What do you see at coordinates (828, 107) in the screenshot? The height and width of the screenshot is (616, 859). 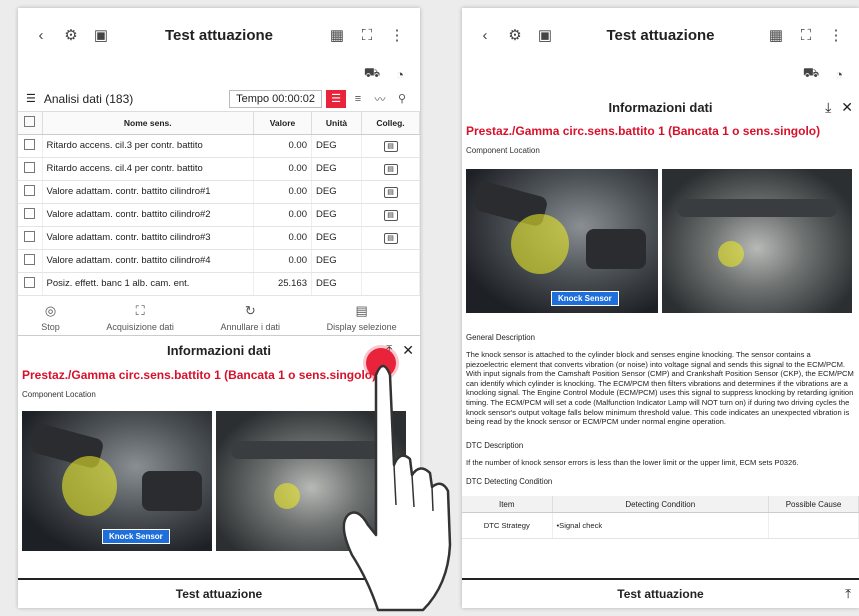 I see `collapse-icon: ⤓` at bounding box center [828, 107].